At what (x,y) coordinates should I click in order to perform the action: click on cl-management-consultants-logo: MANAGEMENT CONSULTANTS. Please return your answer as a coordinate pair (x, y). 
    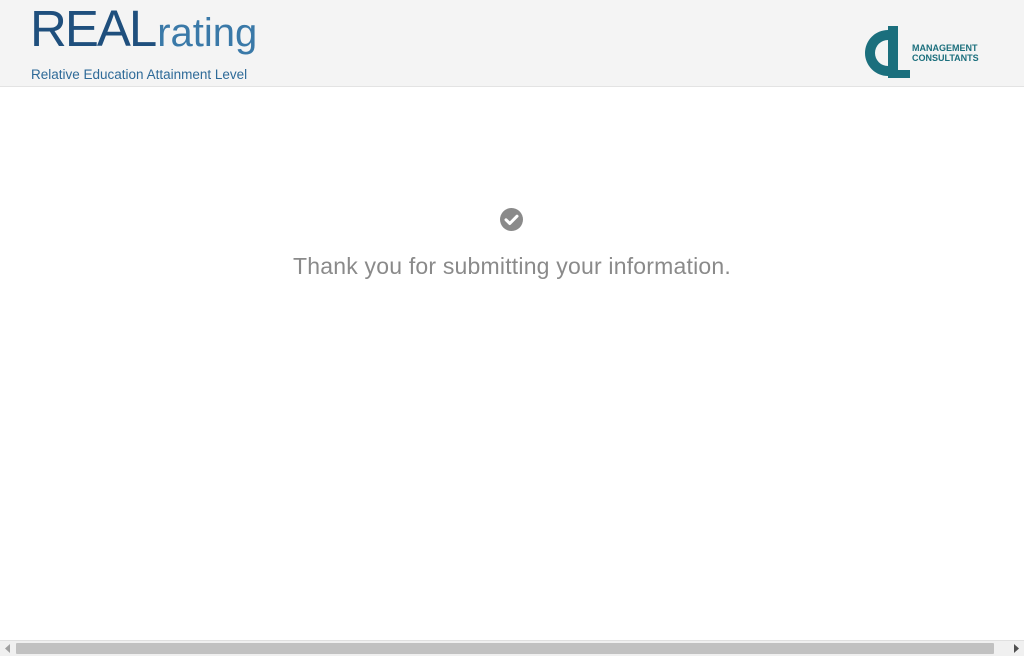
    Looking at the image, I should click on (927, 54).